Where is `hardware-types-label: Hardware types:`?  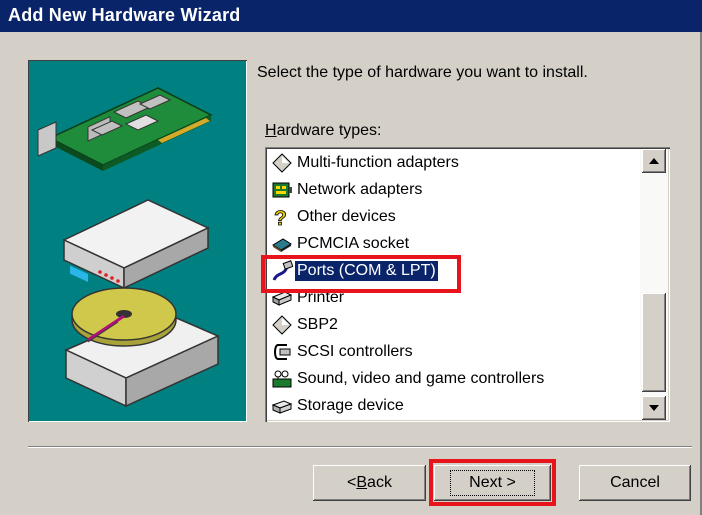 hardware-types-label: Hardware types: is located at coordinates (323, 130).